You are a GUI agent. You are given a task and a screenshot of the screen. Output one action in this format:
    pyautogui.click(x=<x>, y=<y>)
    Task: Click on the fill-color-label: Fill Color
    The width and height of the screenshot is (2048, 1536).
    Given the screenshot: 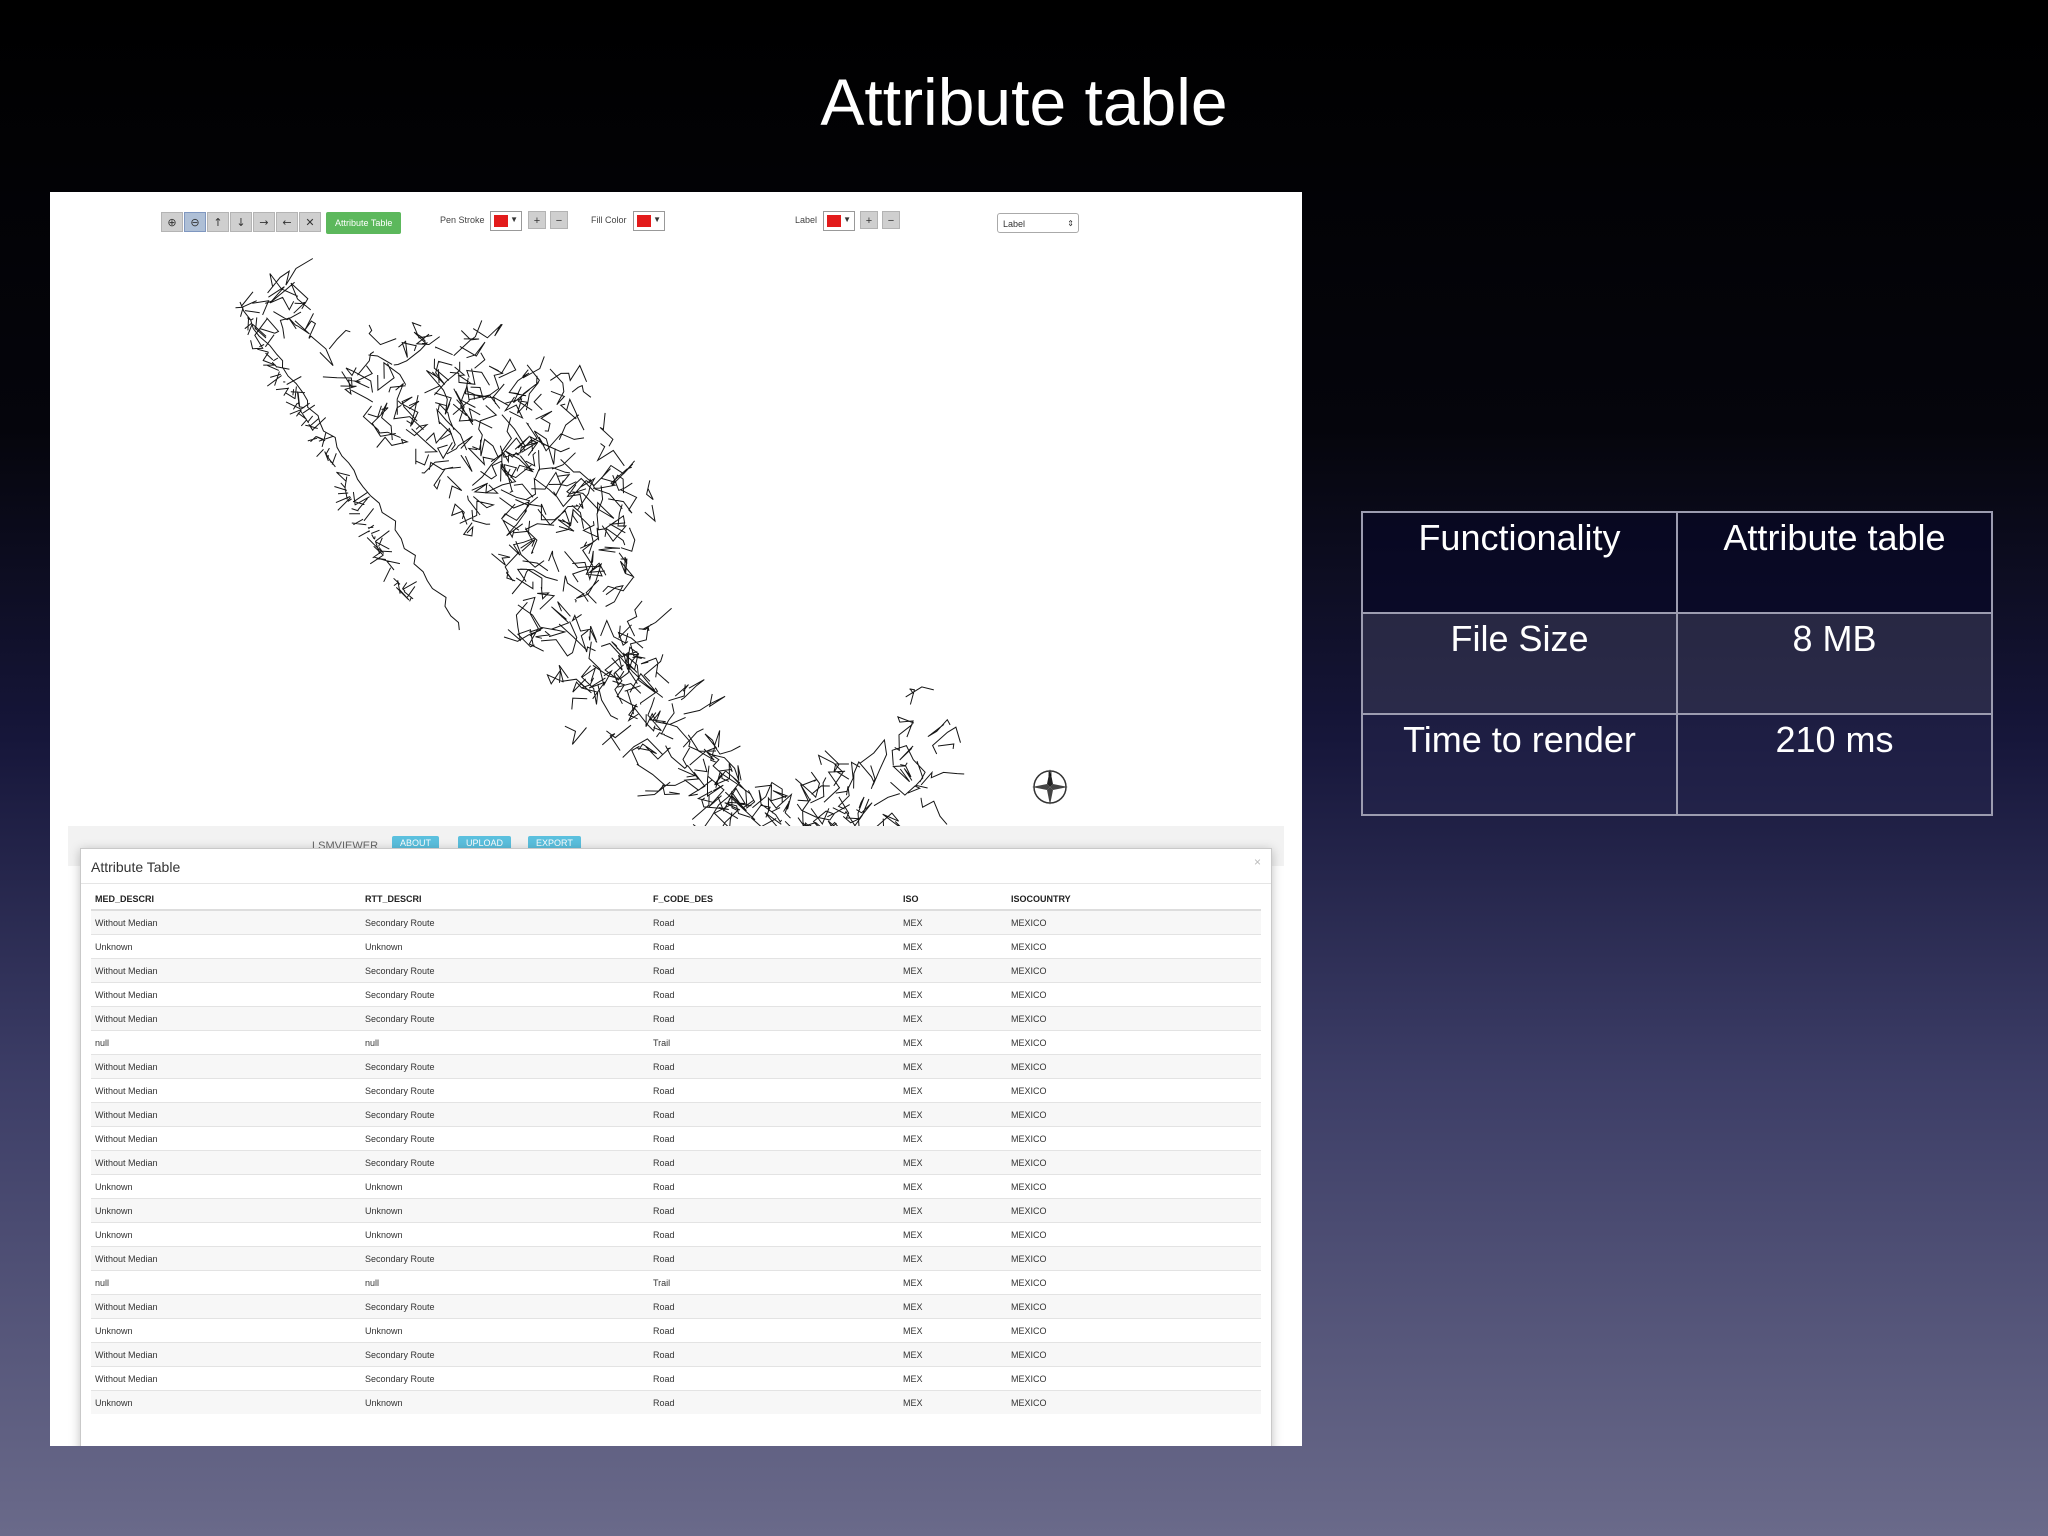 What is the action you would take?
    pyautogui.click(x=609, y=220)
    